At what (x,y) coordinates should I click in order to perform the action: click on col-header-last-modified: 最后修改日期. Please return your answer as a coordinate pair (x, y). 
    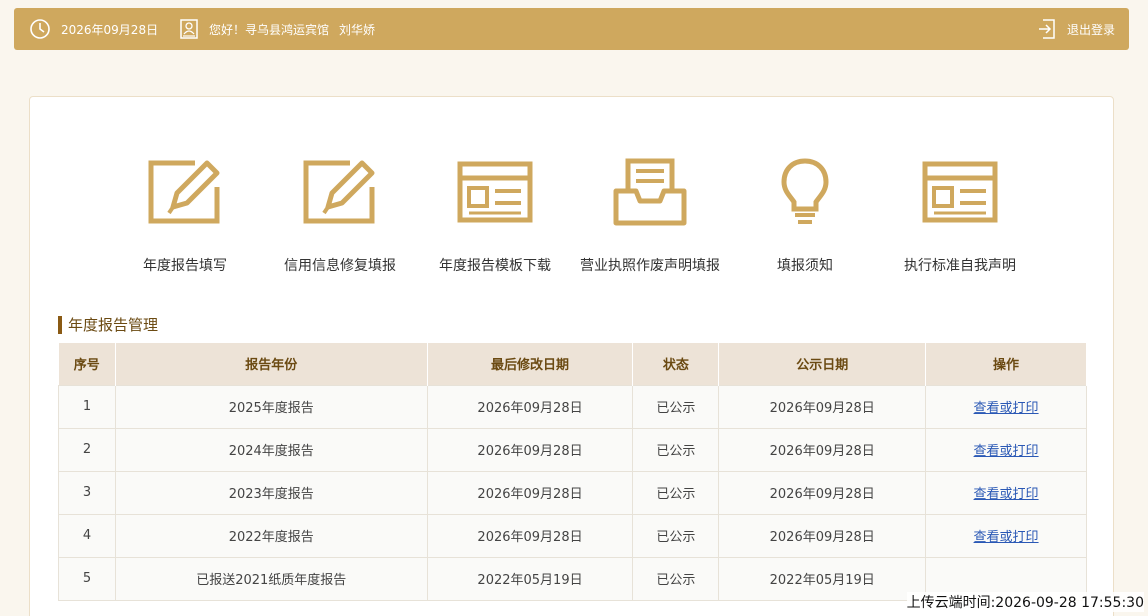
    Looking at the image, I should click on (530, 364).